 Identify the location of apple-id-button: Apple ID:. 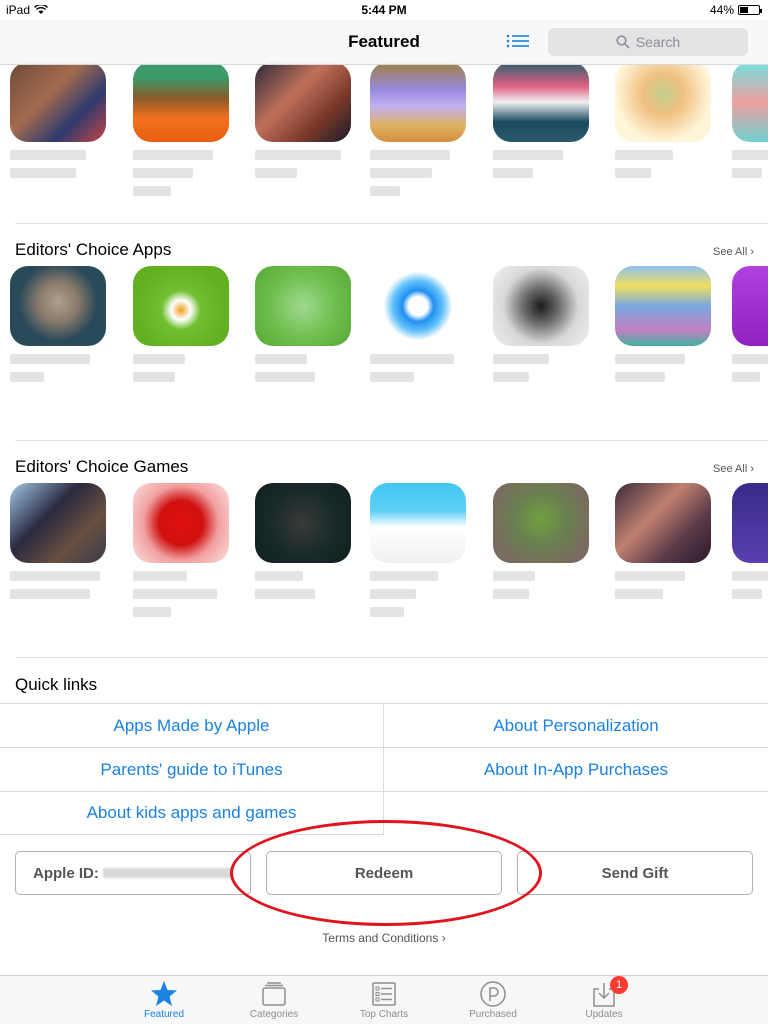
(133, 873).